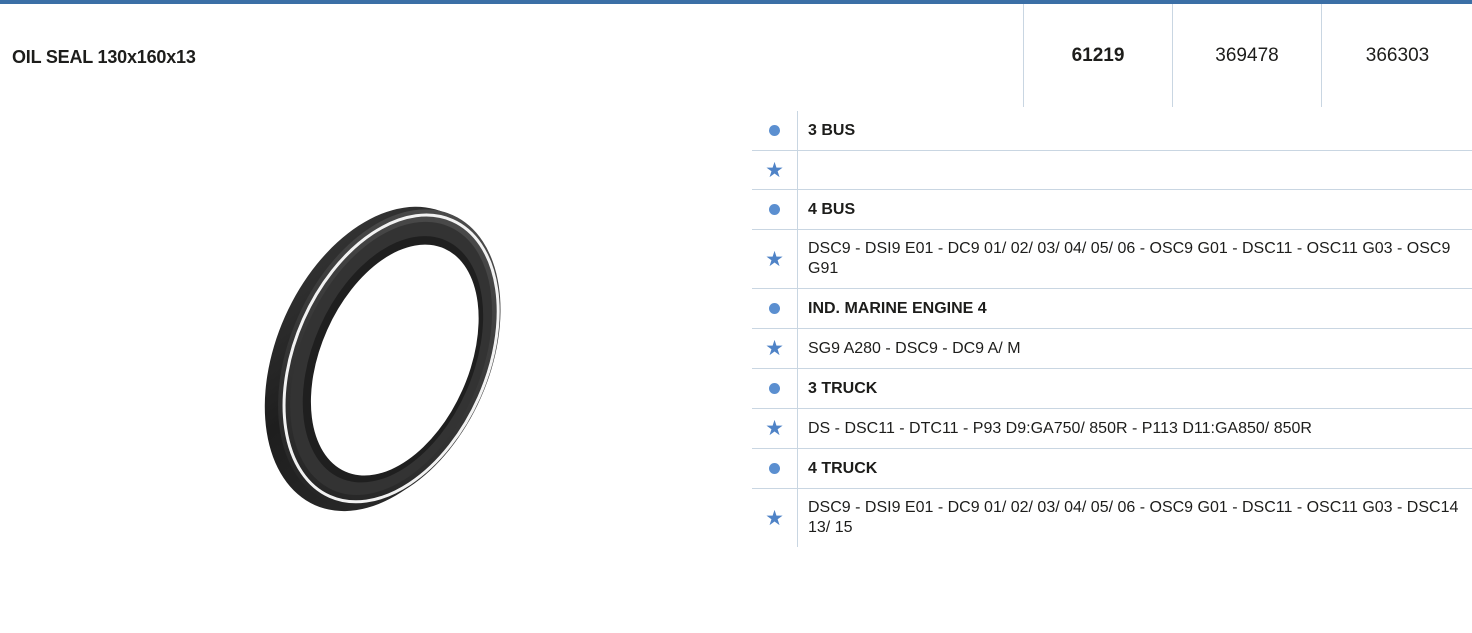 The image size is (1472, 633). I want to click on category-label: 4 TRUCK, so click(843, 468).